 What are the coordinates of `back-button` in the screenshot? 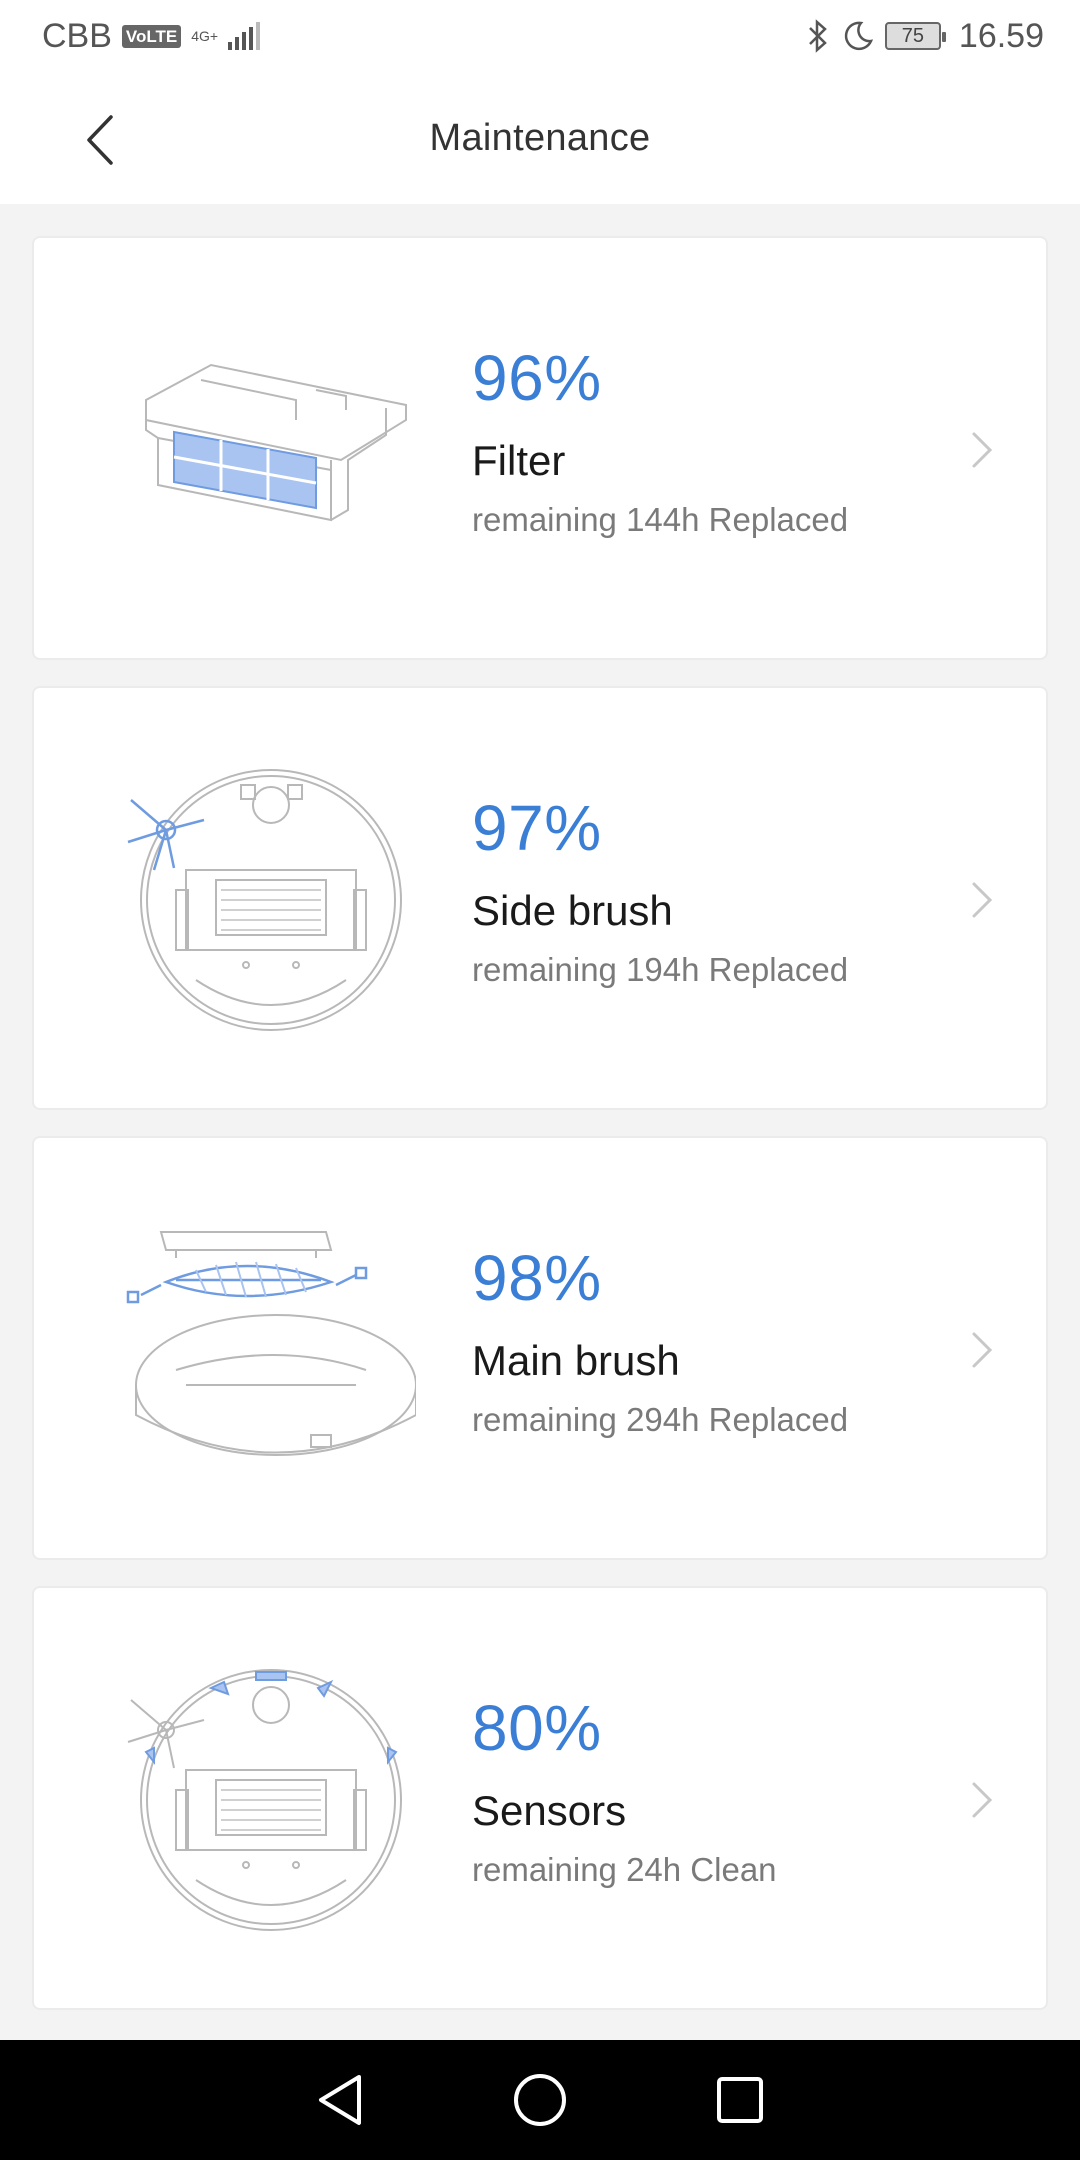 It's located at (100, 140).